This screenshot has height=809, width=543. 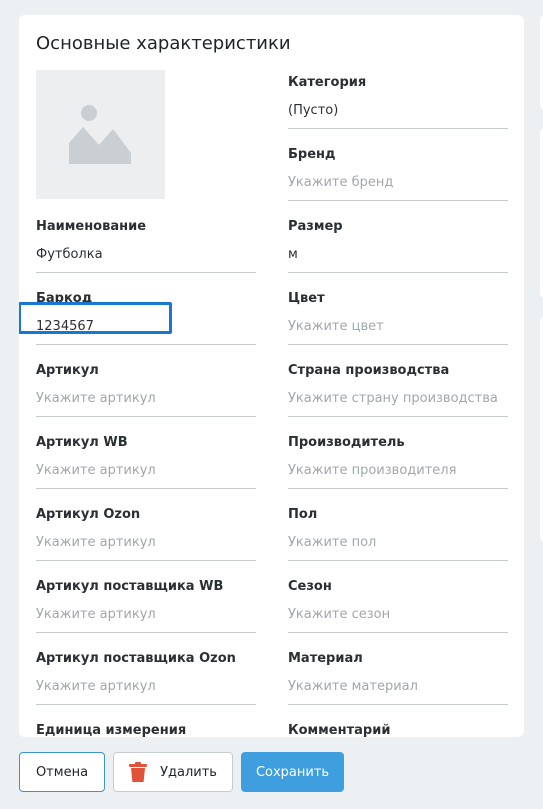 What do you see at coordinates (96, 542) in the screenshot?
I see `article-ozon-input: Укажите артикул` at bounding box center [96, 542].